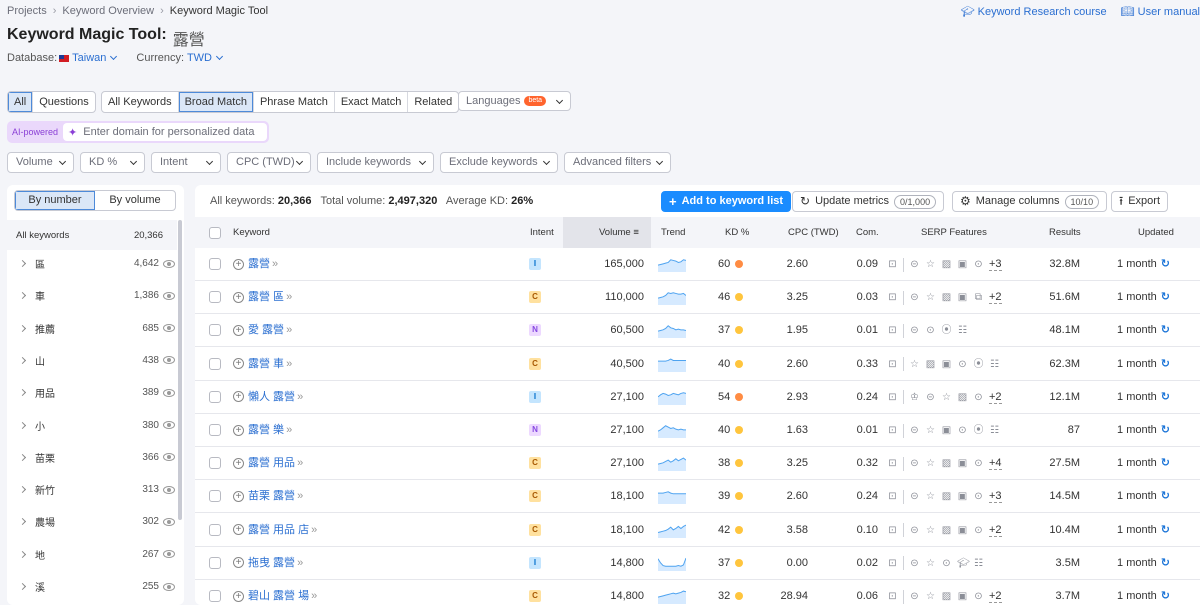 The width and height of the screenshot is (1200, 605). Describe the element at coordinates (271, 563) in the screenshot. I see `keyword-link: 拖曳 露營` at that location.